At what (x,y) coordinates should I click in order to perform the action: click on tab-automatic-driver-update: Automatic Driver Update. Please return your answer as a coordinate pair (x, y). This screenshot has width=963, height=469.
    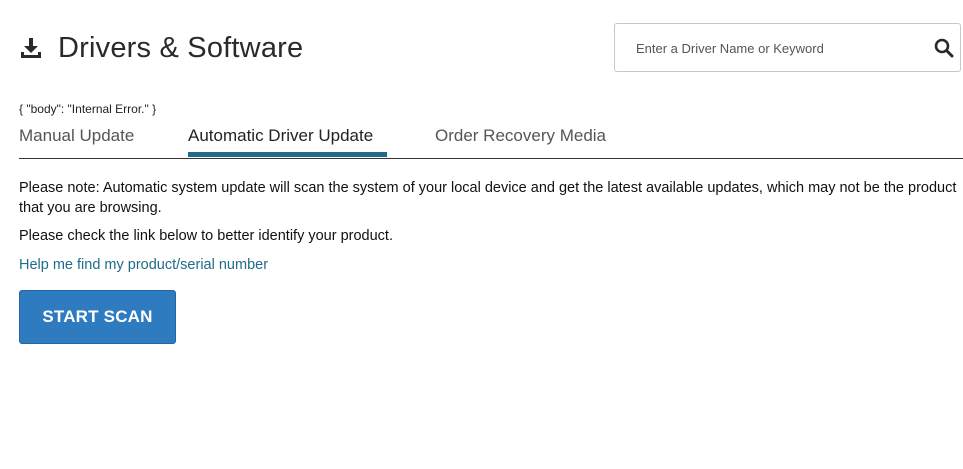
    Looking at the image, I should click on (280, 136).